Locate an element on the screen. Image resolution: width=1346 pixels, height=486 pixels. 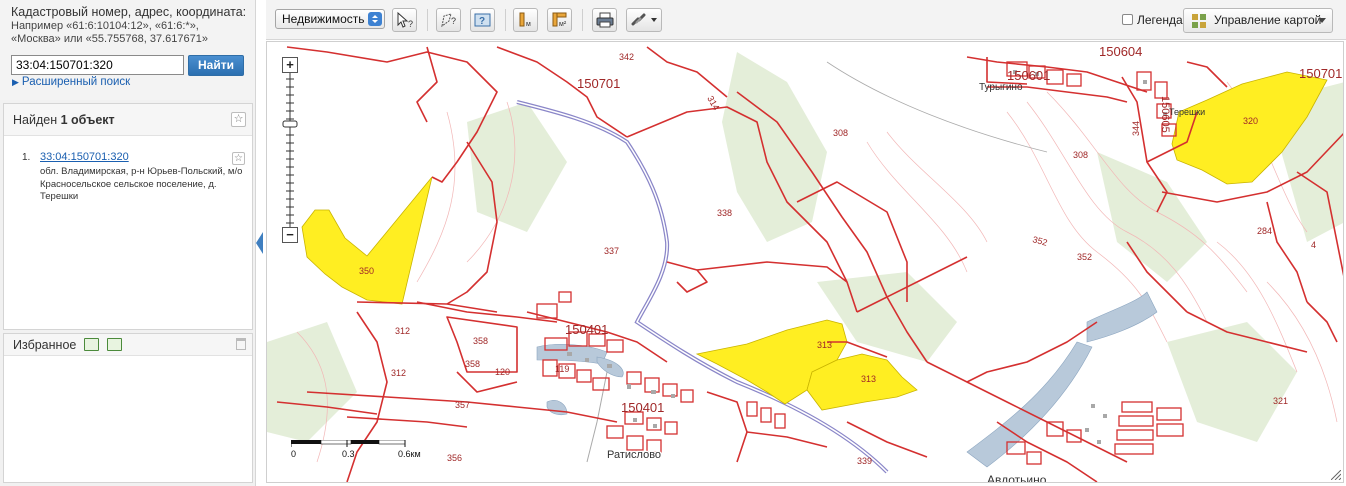
place-label: Турыгино is located at coordinates (1001, 87).